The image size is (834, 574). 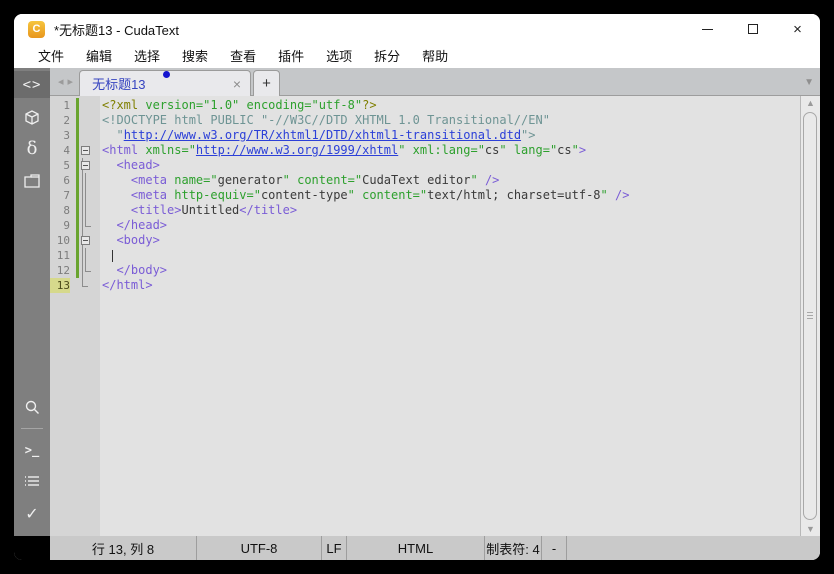 I want to click on check-icon: ✓, so click(x=32, y=514).